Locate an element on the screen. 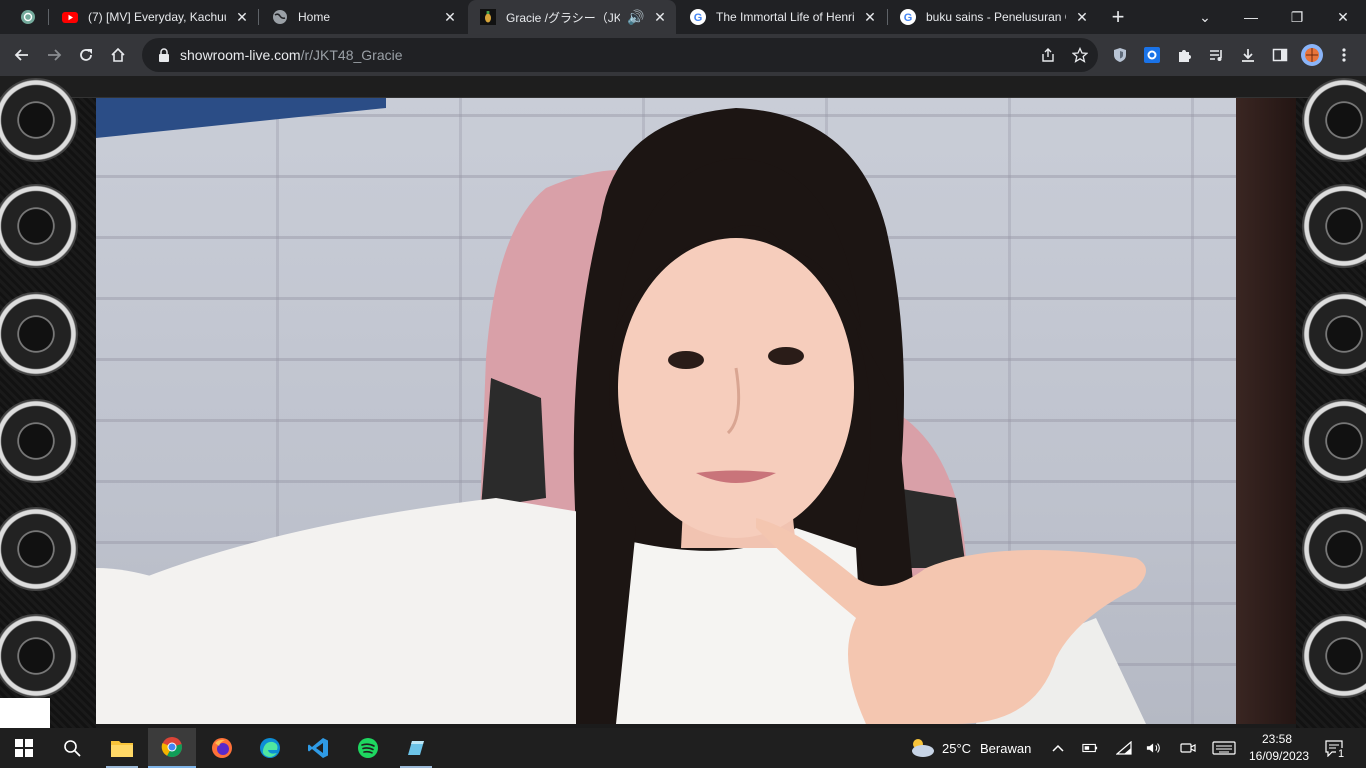 The height and width of the screenshot is (768, 1366). lock-icon is located at coordinates (164, 55).